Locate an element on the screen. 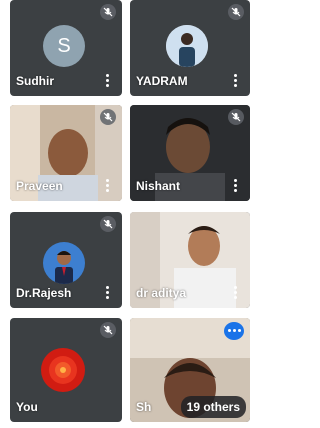 This screenshot has width=320, height=428. avatar: S is located at coordinates (64, 46).